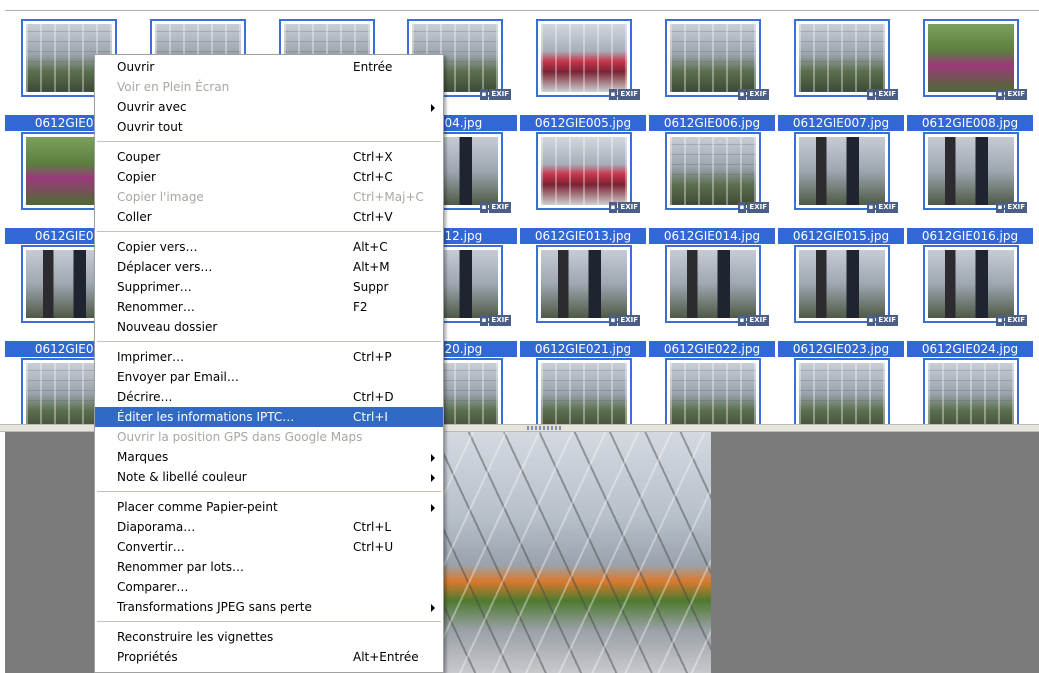 This screenshot has height=673, width=1039. What do you see at coordinates (373, 547) in the screenshot?
I see `menu-item-shortcut: Ctrl+U` at bounding box center [373, 547].